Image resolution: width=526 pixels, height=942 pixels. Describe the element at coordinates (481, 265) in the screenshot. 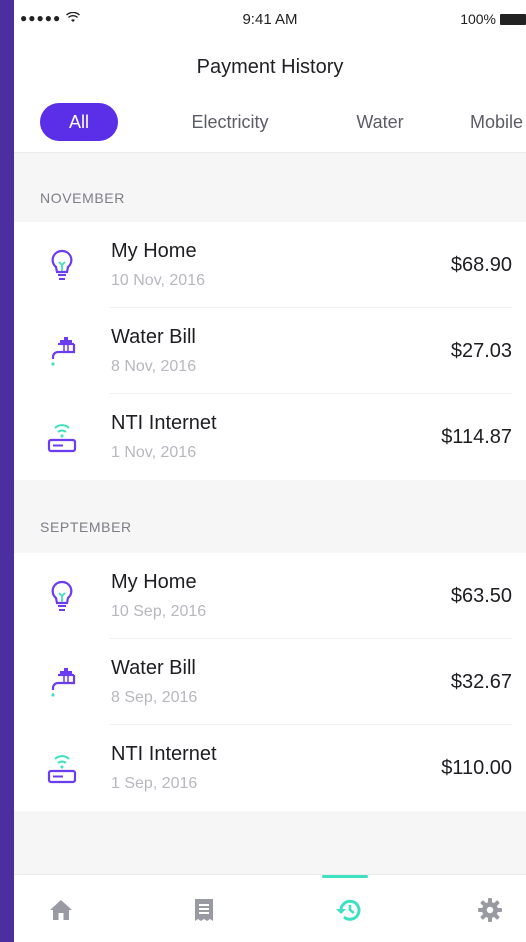

I see `payment-amount: $68.90` at that location.